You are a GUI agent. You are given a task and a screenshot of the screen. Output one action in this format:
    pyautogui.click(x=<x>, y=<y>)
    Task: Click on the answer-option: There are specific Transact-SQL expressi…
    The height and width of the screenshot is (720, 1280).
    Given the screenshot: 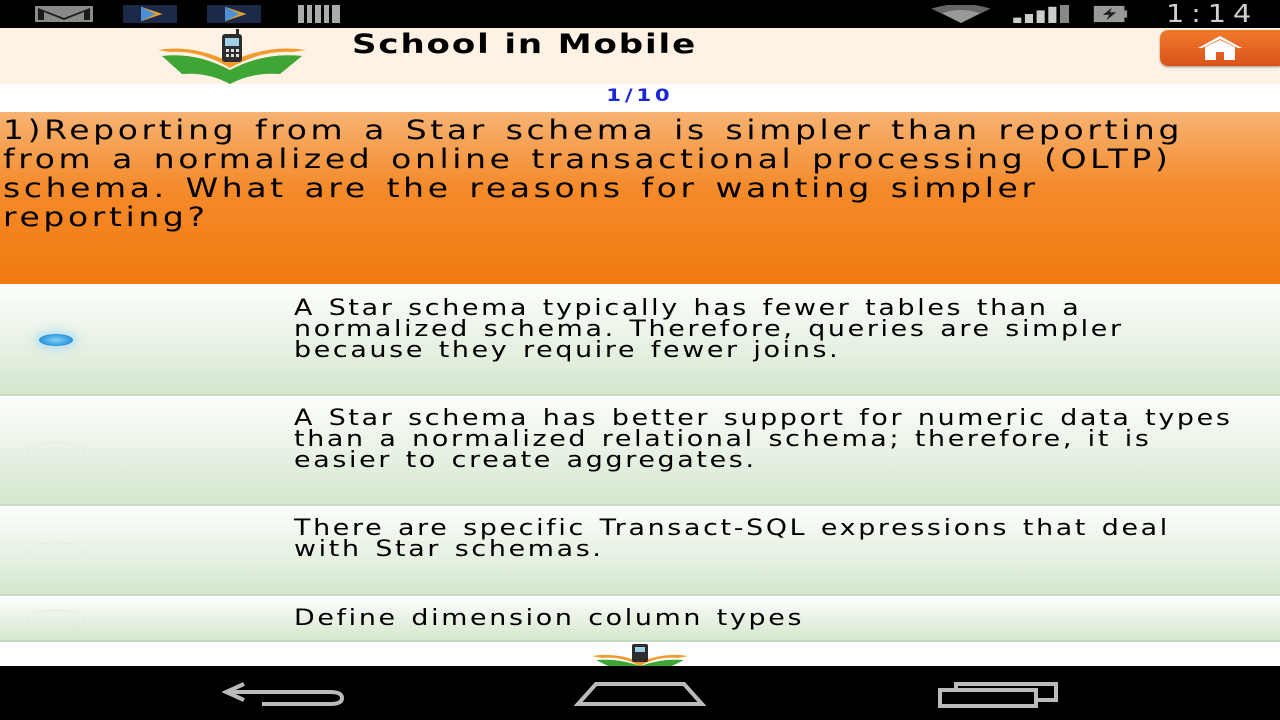 What is the action you would take?
    pyautogui.click(x=640, y=552)
    